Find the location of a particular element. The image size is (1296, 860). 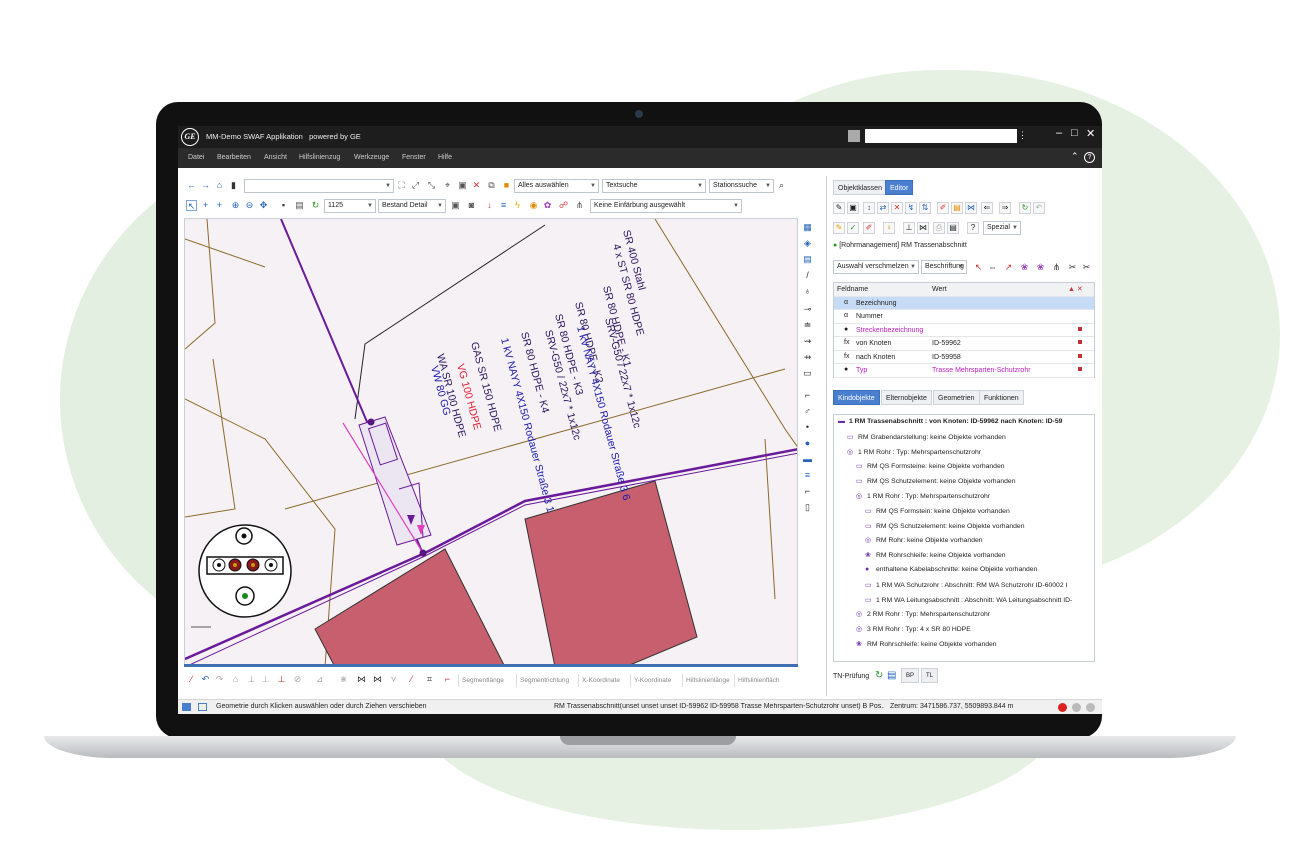

print-icon: ⎙ is located at coordinates (939, 228).